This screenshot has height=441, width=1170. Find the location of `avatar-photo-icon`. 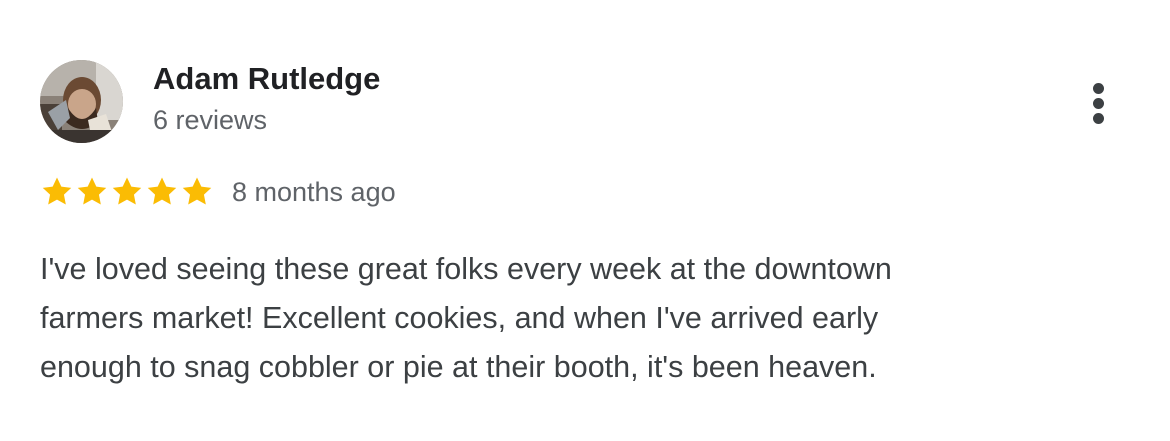

avatar-photo-icon is located at coordinates (81, 101).